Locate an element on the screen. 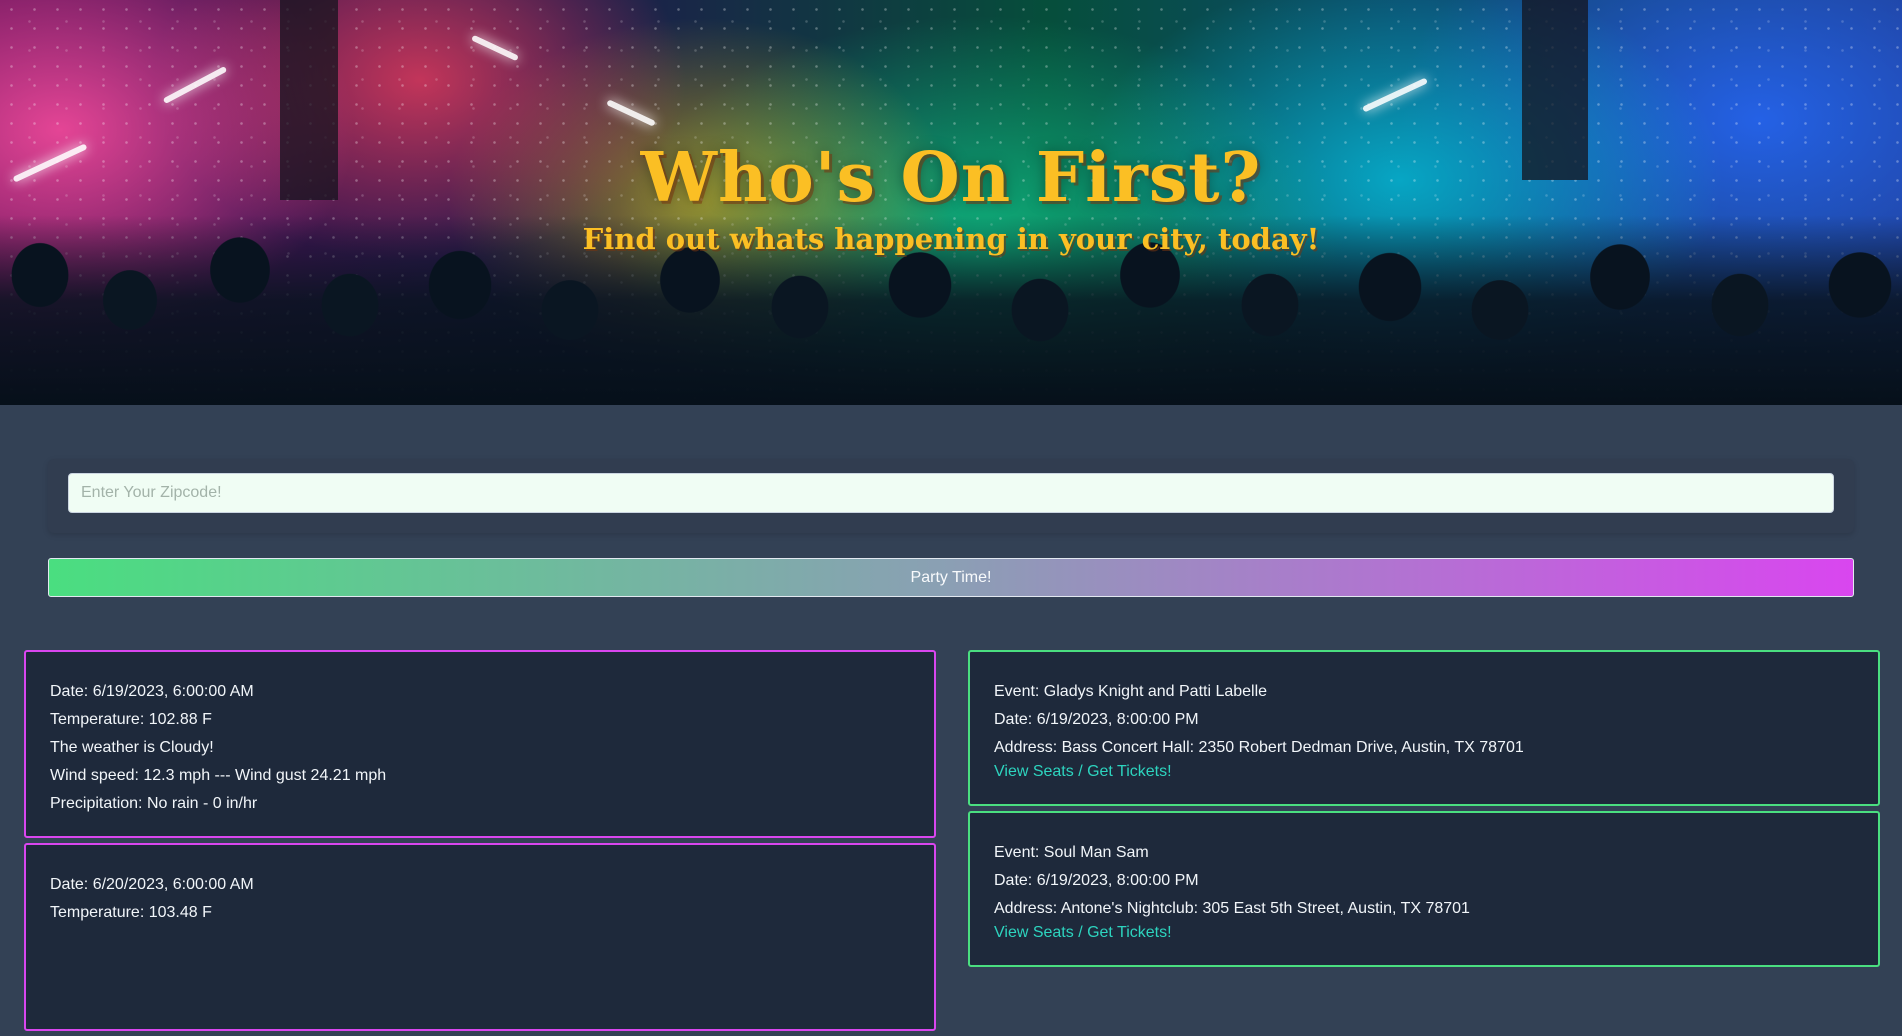 Image resolution: width=1902 pixels, height=1036 pixels. weather-condition: The weather is Cloudy! is located at coordinates (132, 747).